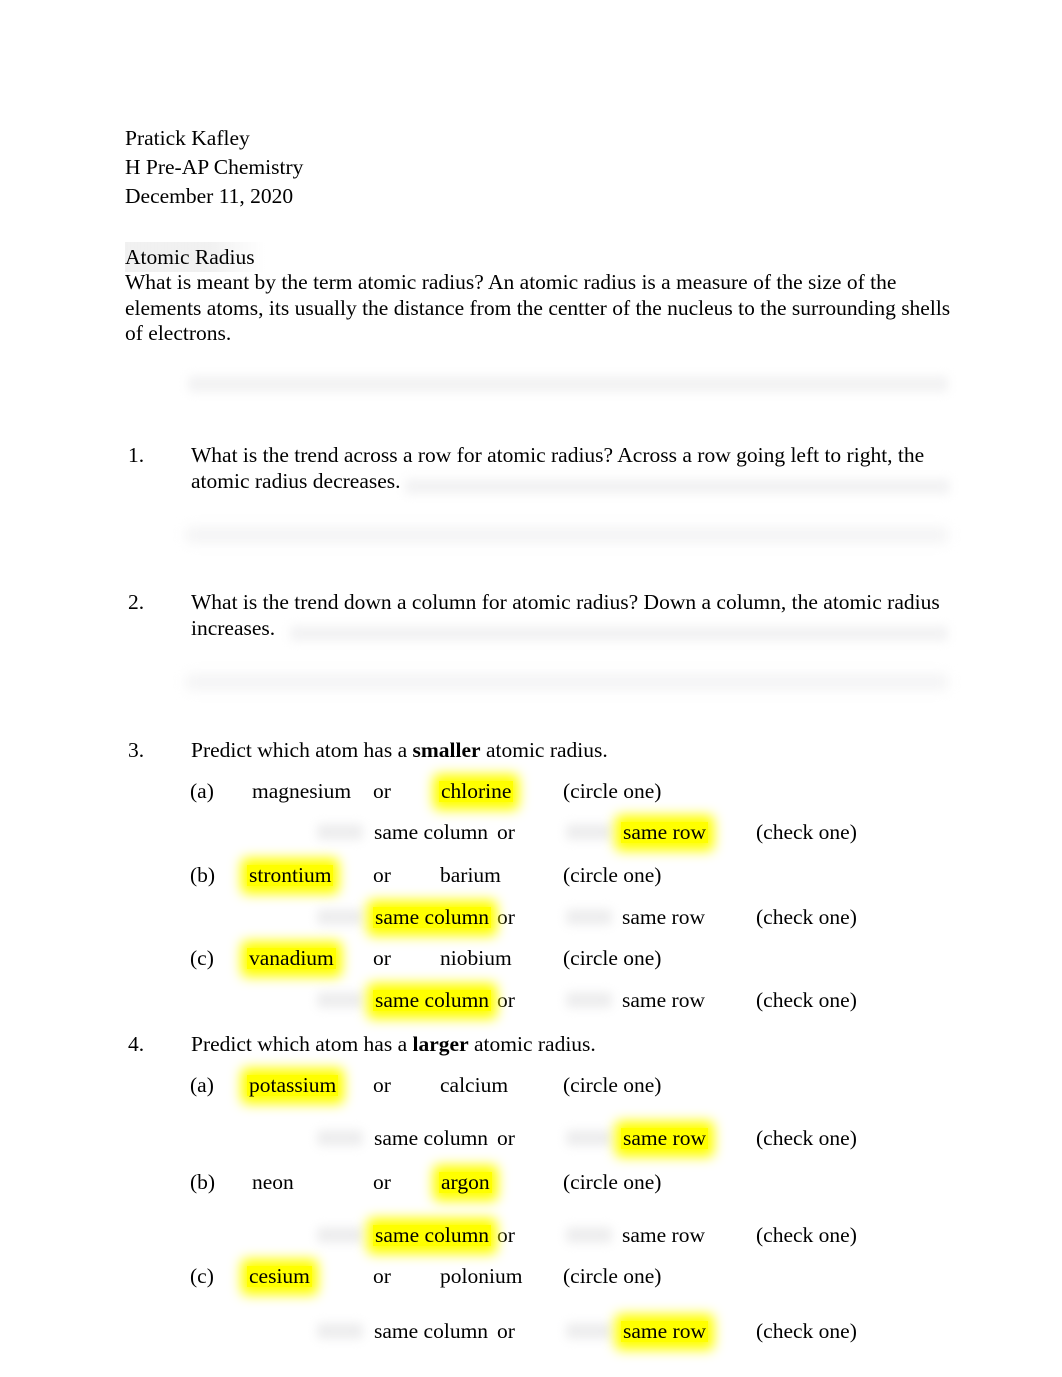 This screenshot has width=1062, height=1377. I want to click on option-barium: barium, so click(470, 876).